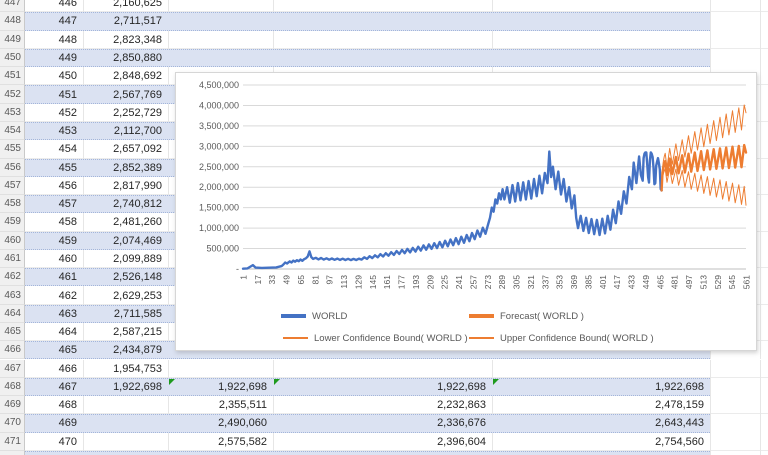 The height and width of the screenshot is (455, 768). What do you see at coordinates (125, 58) in the screenshot?
I see `cell-B450: 2,850,880` at bounding box center [125, 58].